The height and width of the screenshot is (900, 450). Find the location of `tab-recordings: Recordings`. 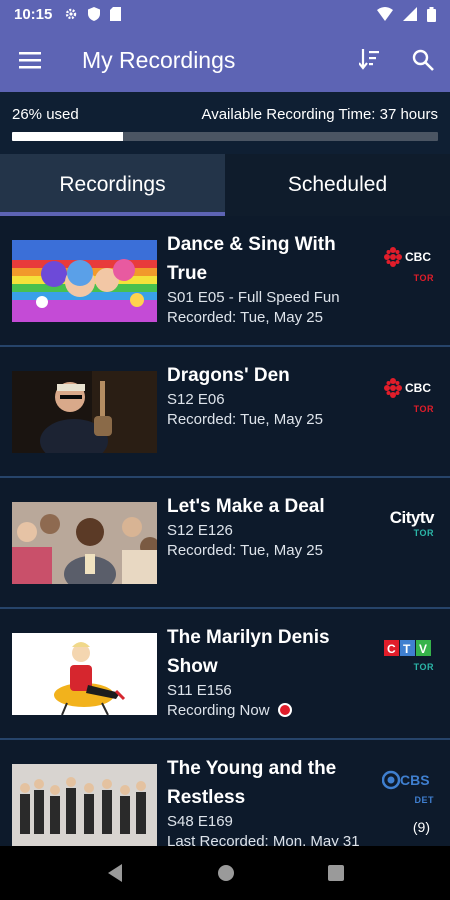

tab-recordings: Recordings is located at coordinates (112, 185).